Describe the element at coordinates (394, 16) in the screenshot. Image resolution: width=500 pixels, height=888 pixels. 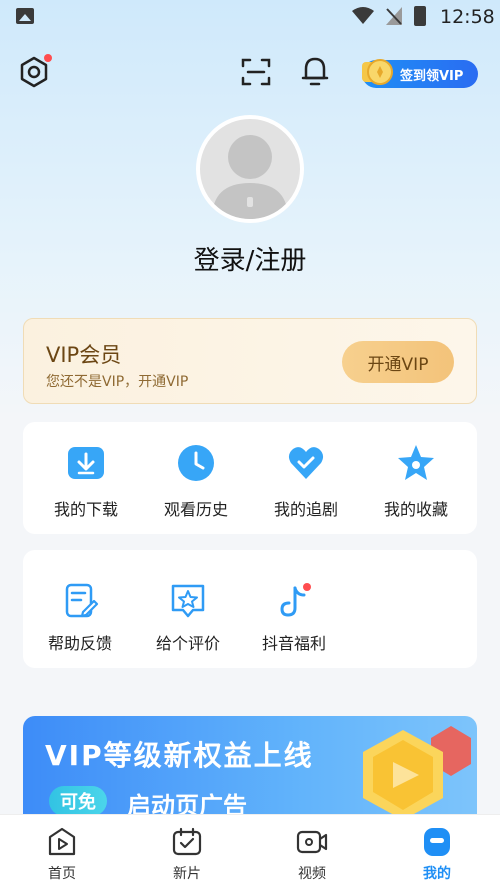
I see `no-signal-icon` at that location.